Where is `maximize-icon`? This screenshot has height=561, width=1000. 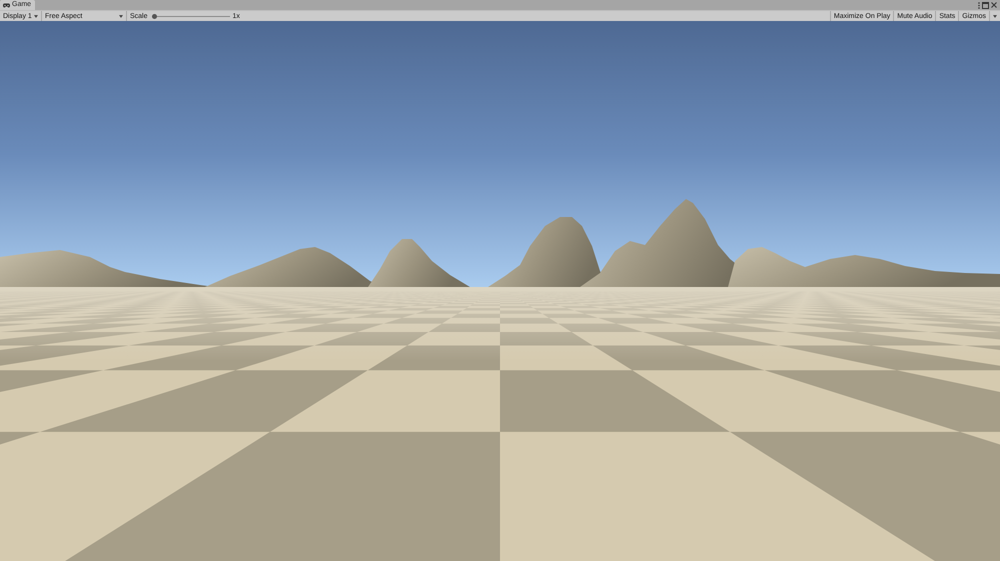 maximize-icon is located at coordinates (985, 5).